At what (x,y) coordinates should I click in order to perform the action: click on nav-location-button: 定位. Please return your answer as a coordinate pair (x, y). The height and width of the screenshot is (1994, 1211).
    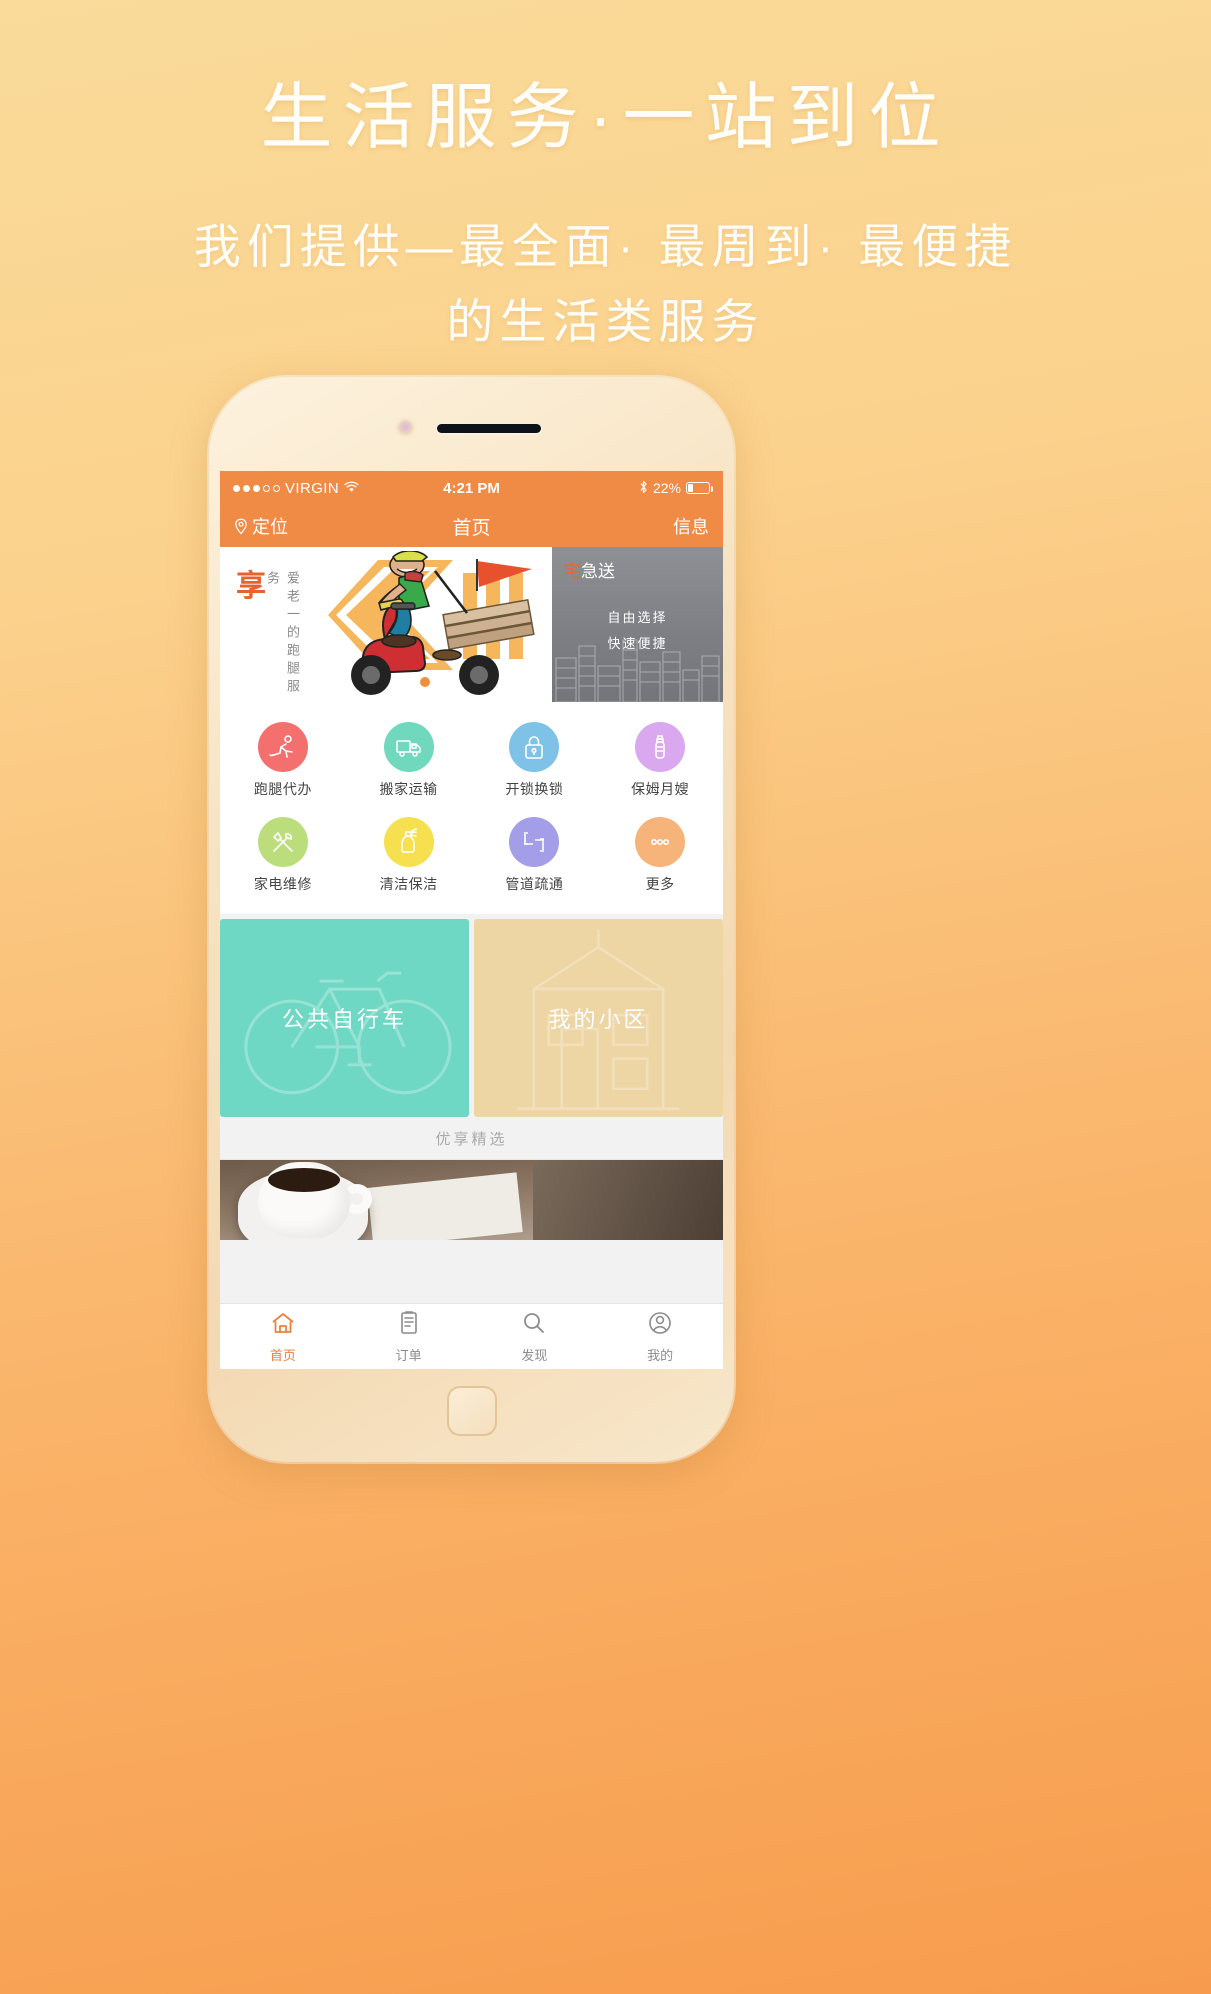
    Looking at the image, I should click on (261, 526).